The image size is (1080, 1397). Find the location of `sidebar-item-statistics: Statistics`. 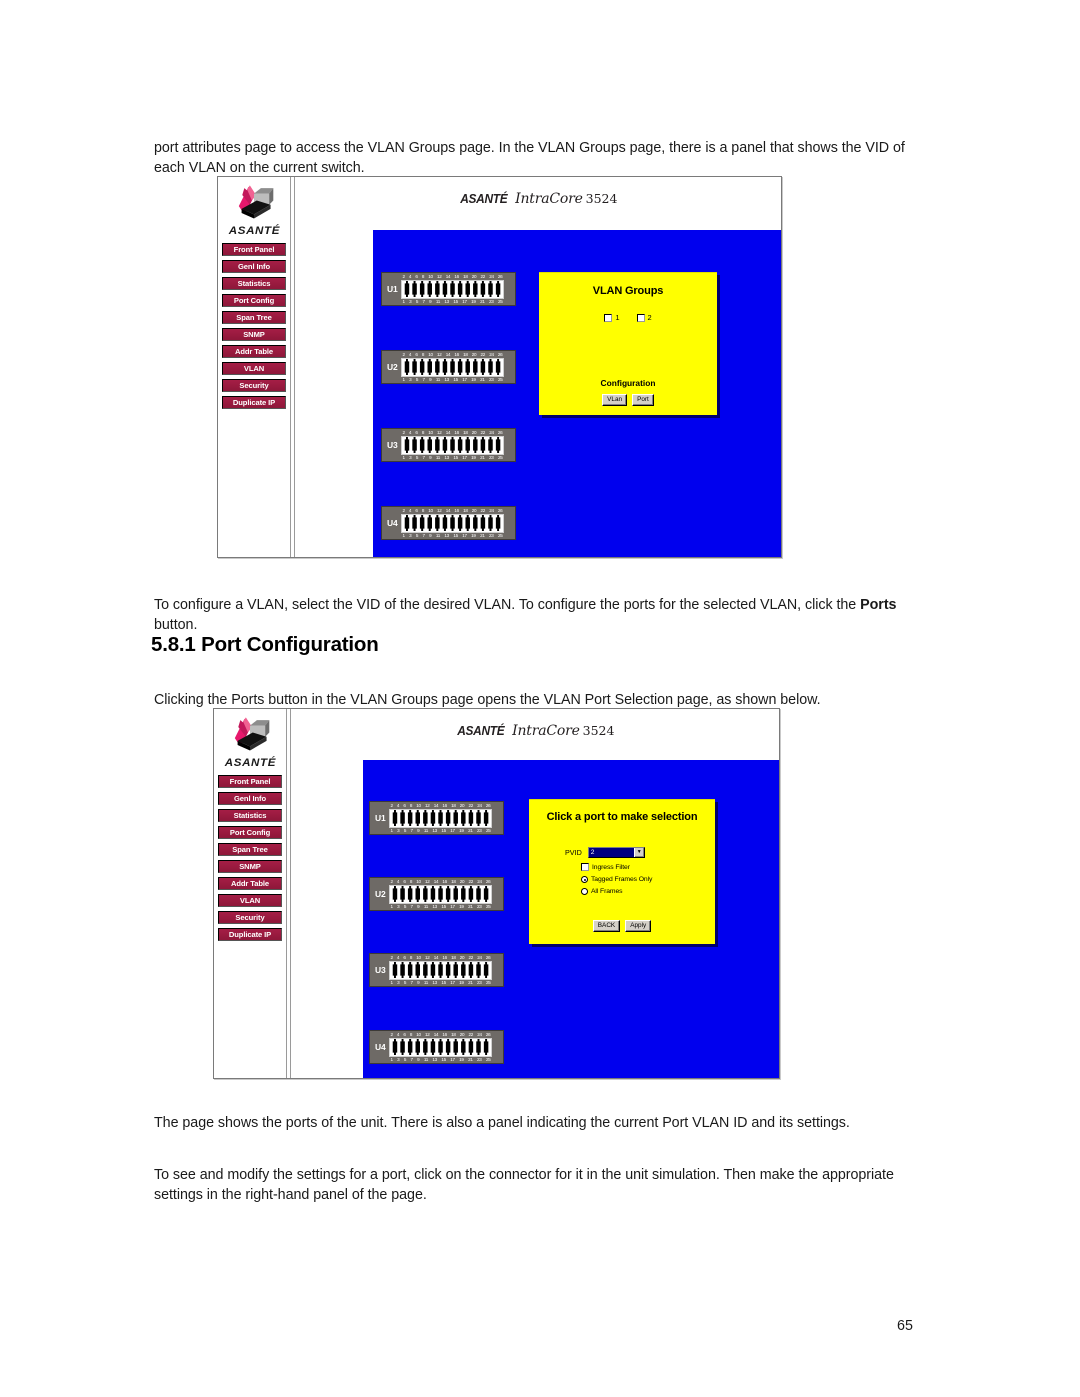

sidebar-item-statistics: Statistics is located at coordinates (254, 283).